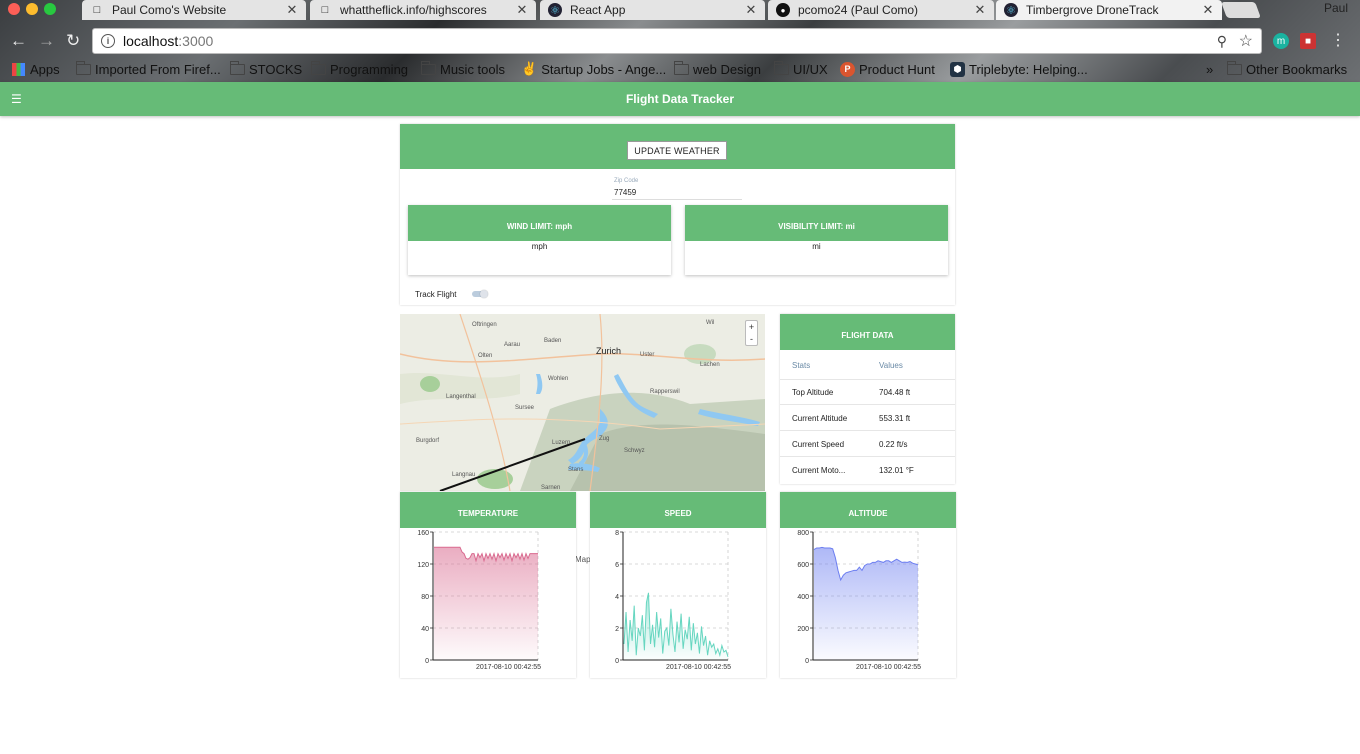 This screenshot has width=1360, height=754. I want to click on tab-title: whattheflick.info/highscores, so click(413, 10).